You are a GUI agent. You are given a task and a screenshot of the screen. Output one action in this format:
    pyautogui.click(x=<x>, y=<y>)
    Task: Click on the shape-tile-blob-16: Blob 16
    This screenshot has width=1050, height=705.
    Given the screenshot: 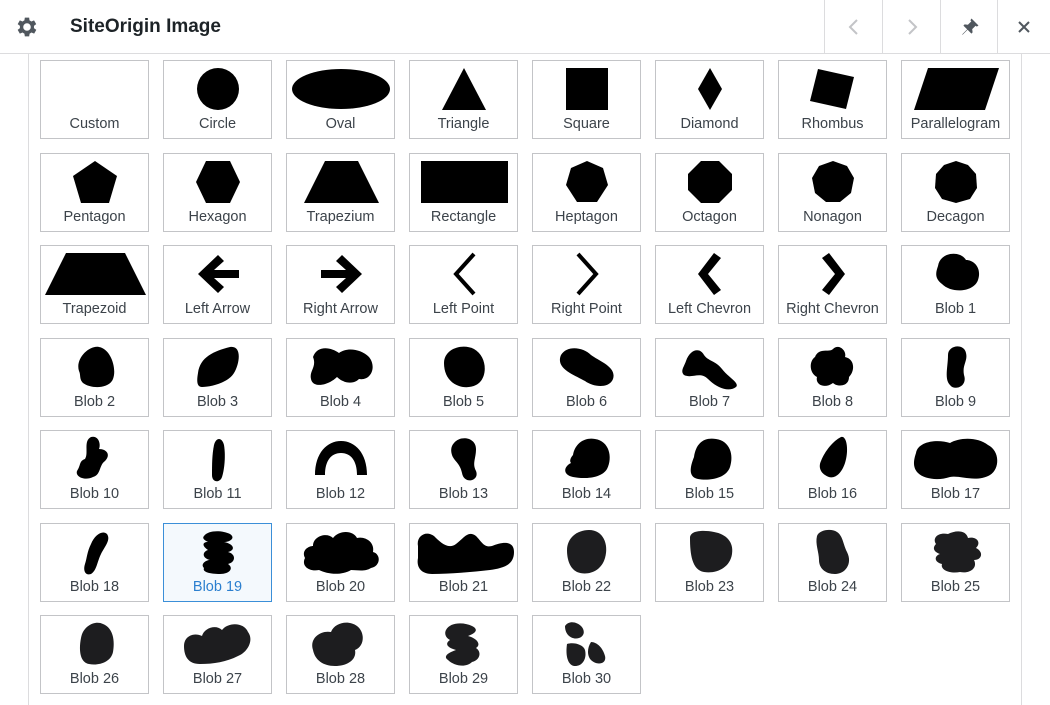 What is the action you would take?
    pyautogui.click(x=832, y=469)
    